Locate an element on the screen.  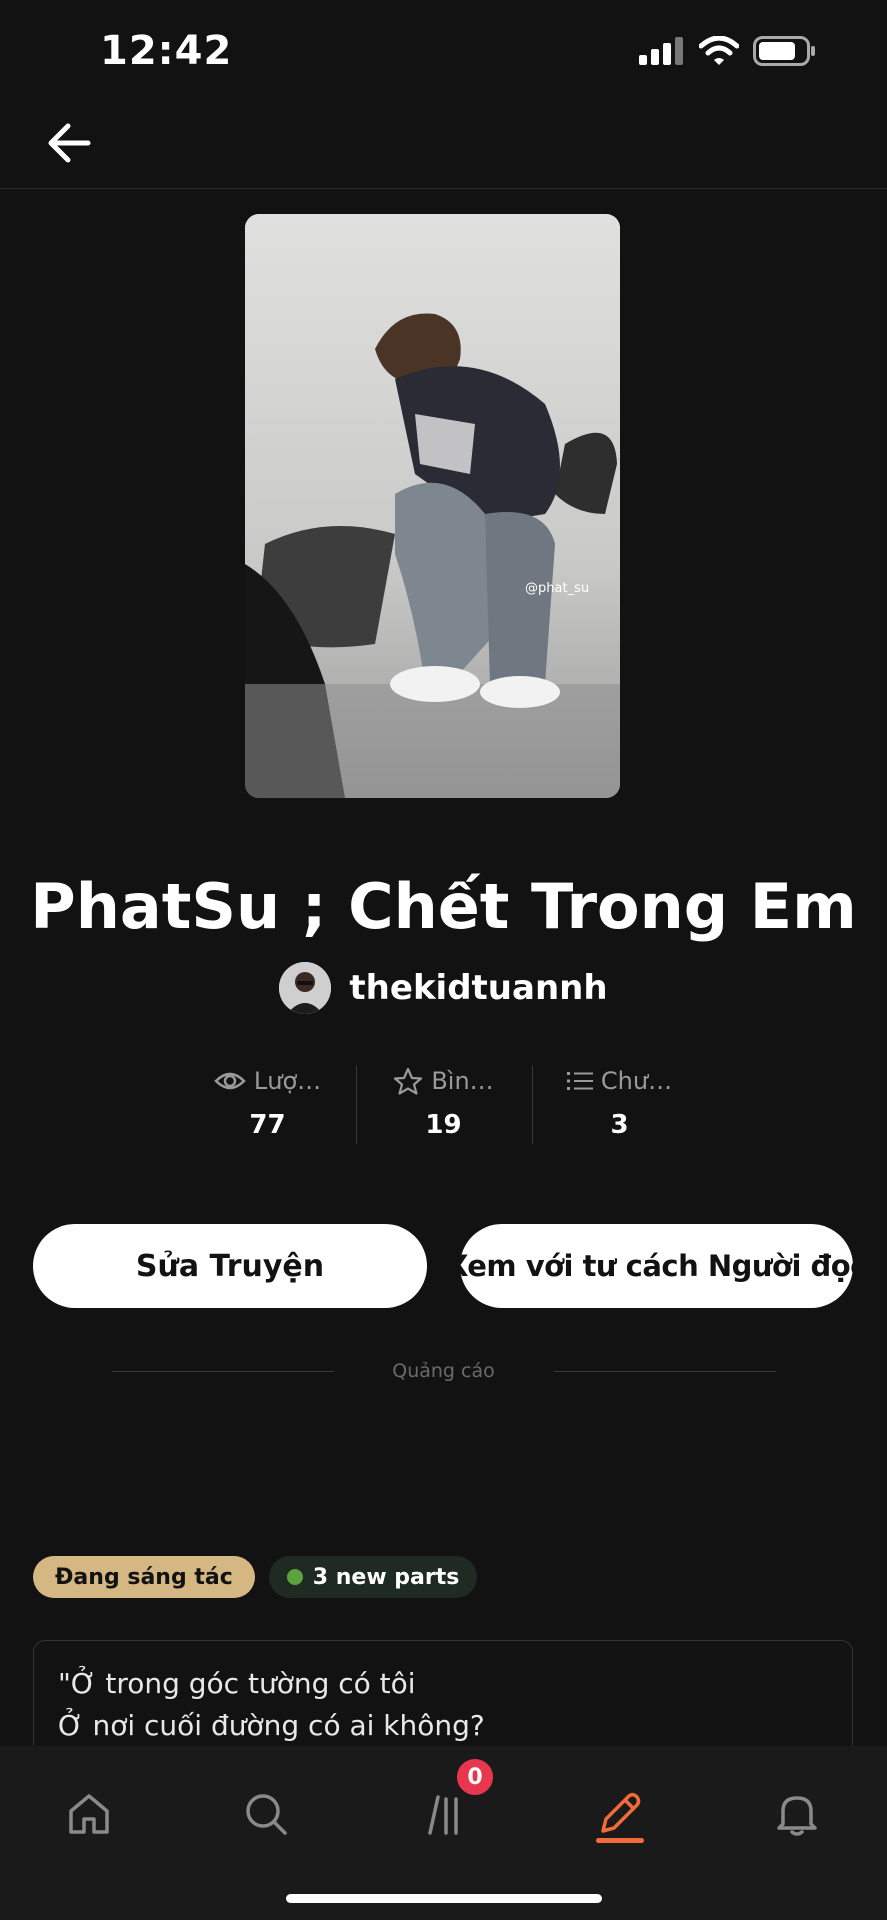
status-bar: 12:42 is located at coordinates (443, 50).